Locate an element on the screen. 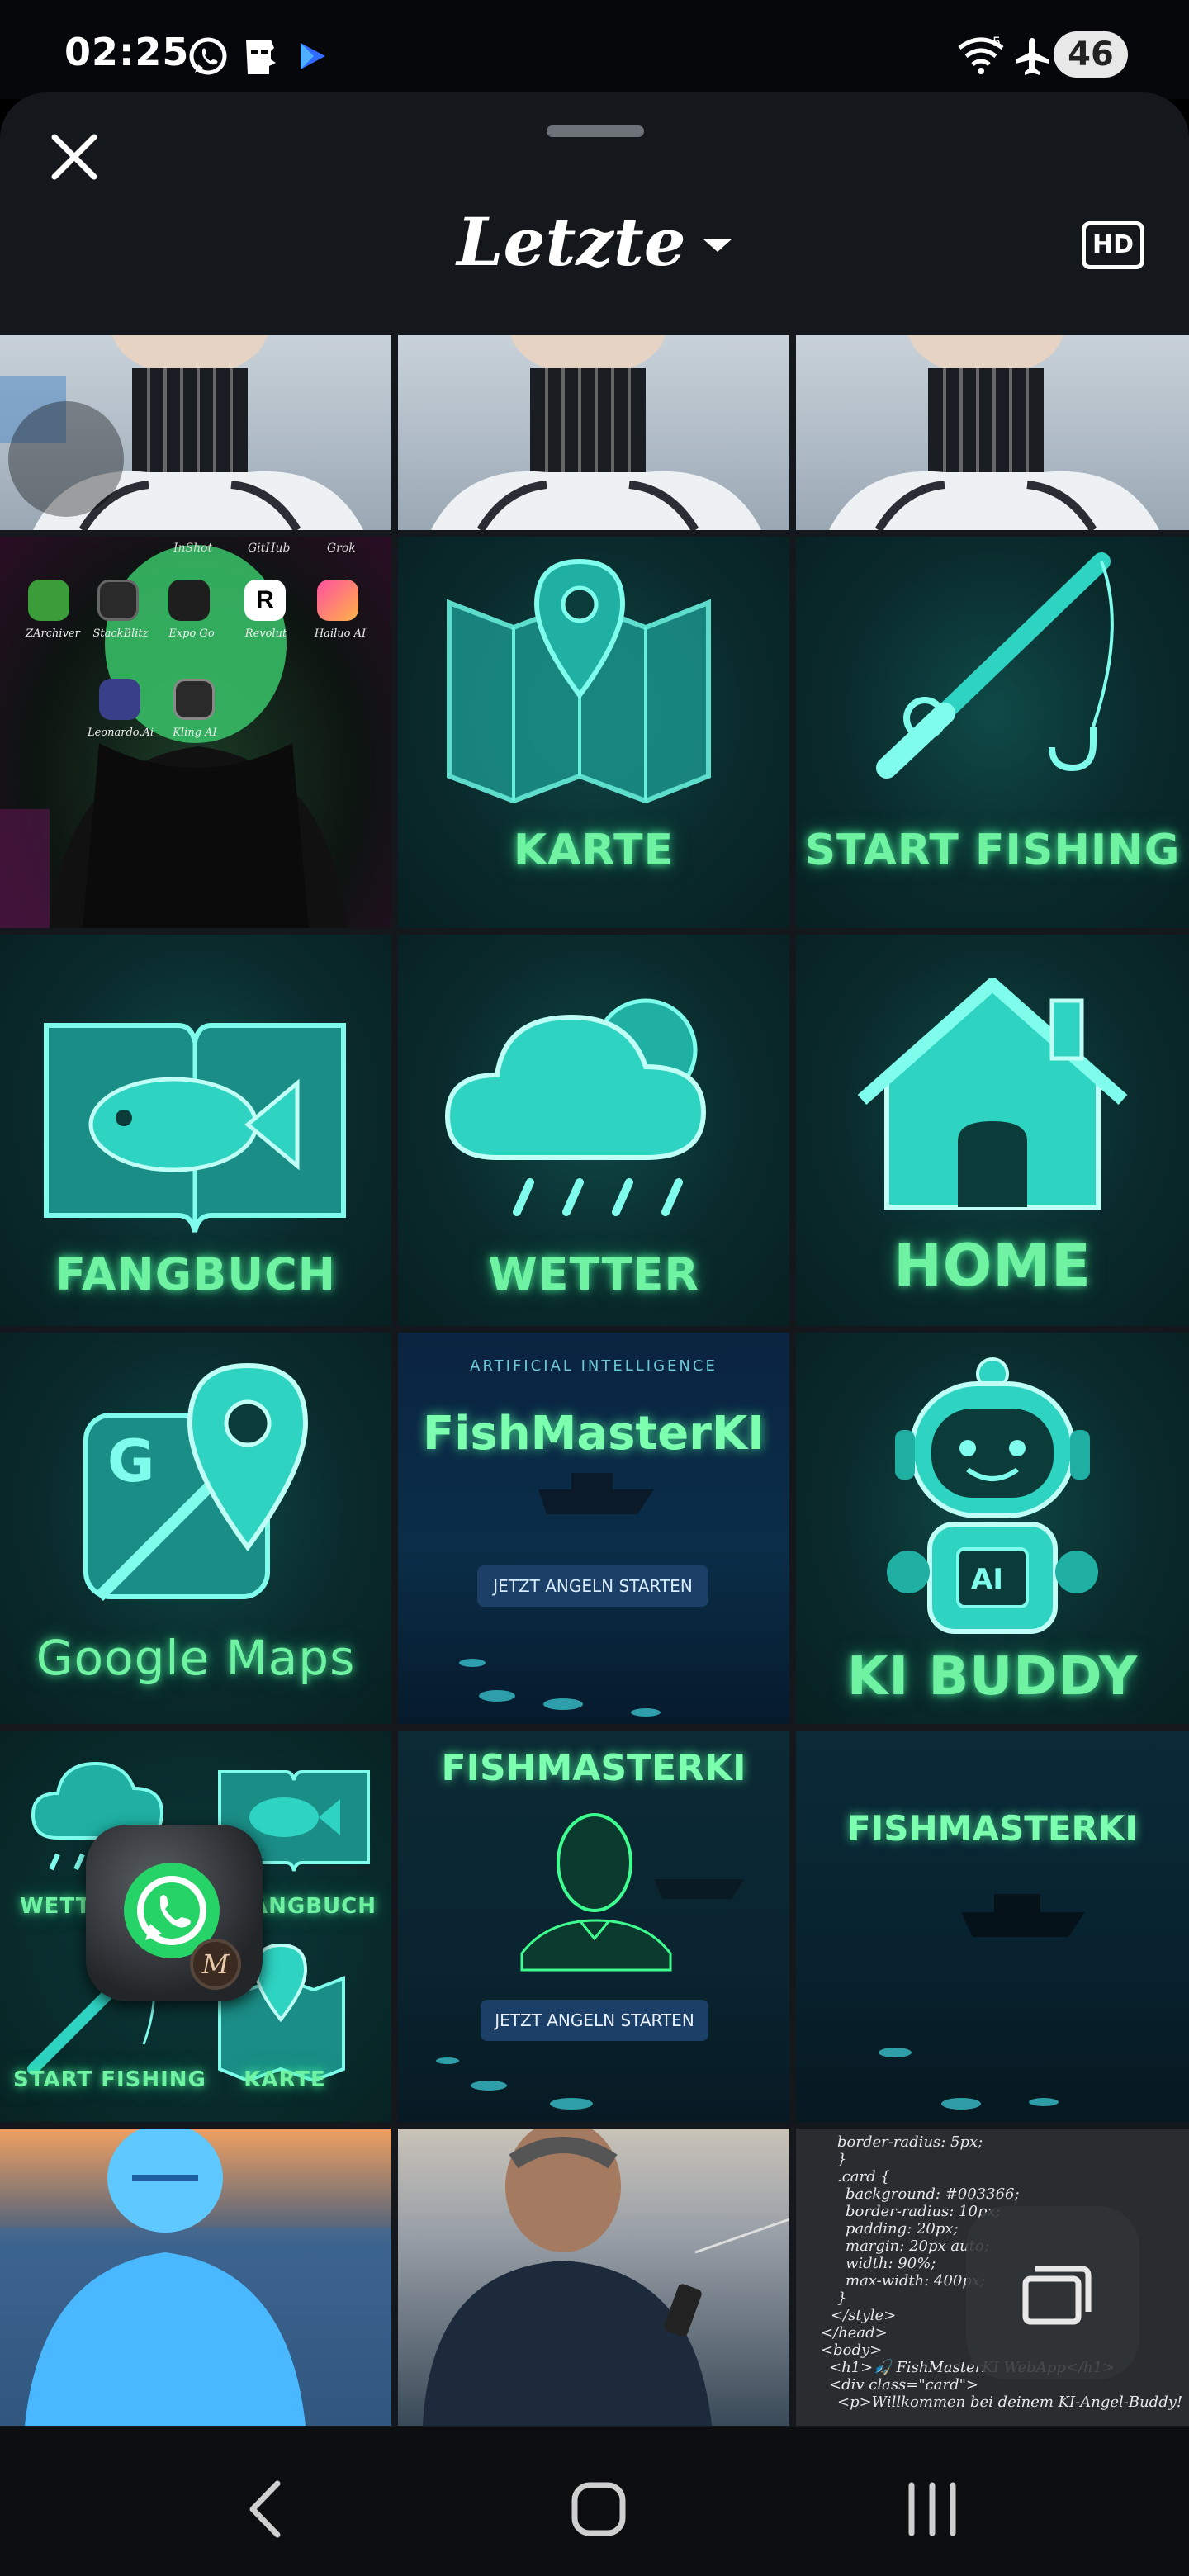  hd-quality-button: HD is located at coordinates (1113, 245).